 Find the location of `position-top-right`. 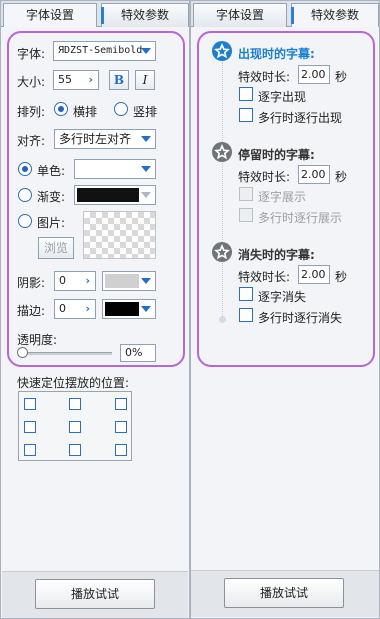

position-top-right is located at coordinates (121, 404).